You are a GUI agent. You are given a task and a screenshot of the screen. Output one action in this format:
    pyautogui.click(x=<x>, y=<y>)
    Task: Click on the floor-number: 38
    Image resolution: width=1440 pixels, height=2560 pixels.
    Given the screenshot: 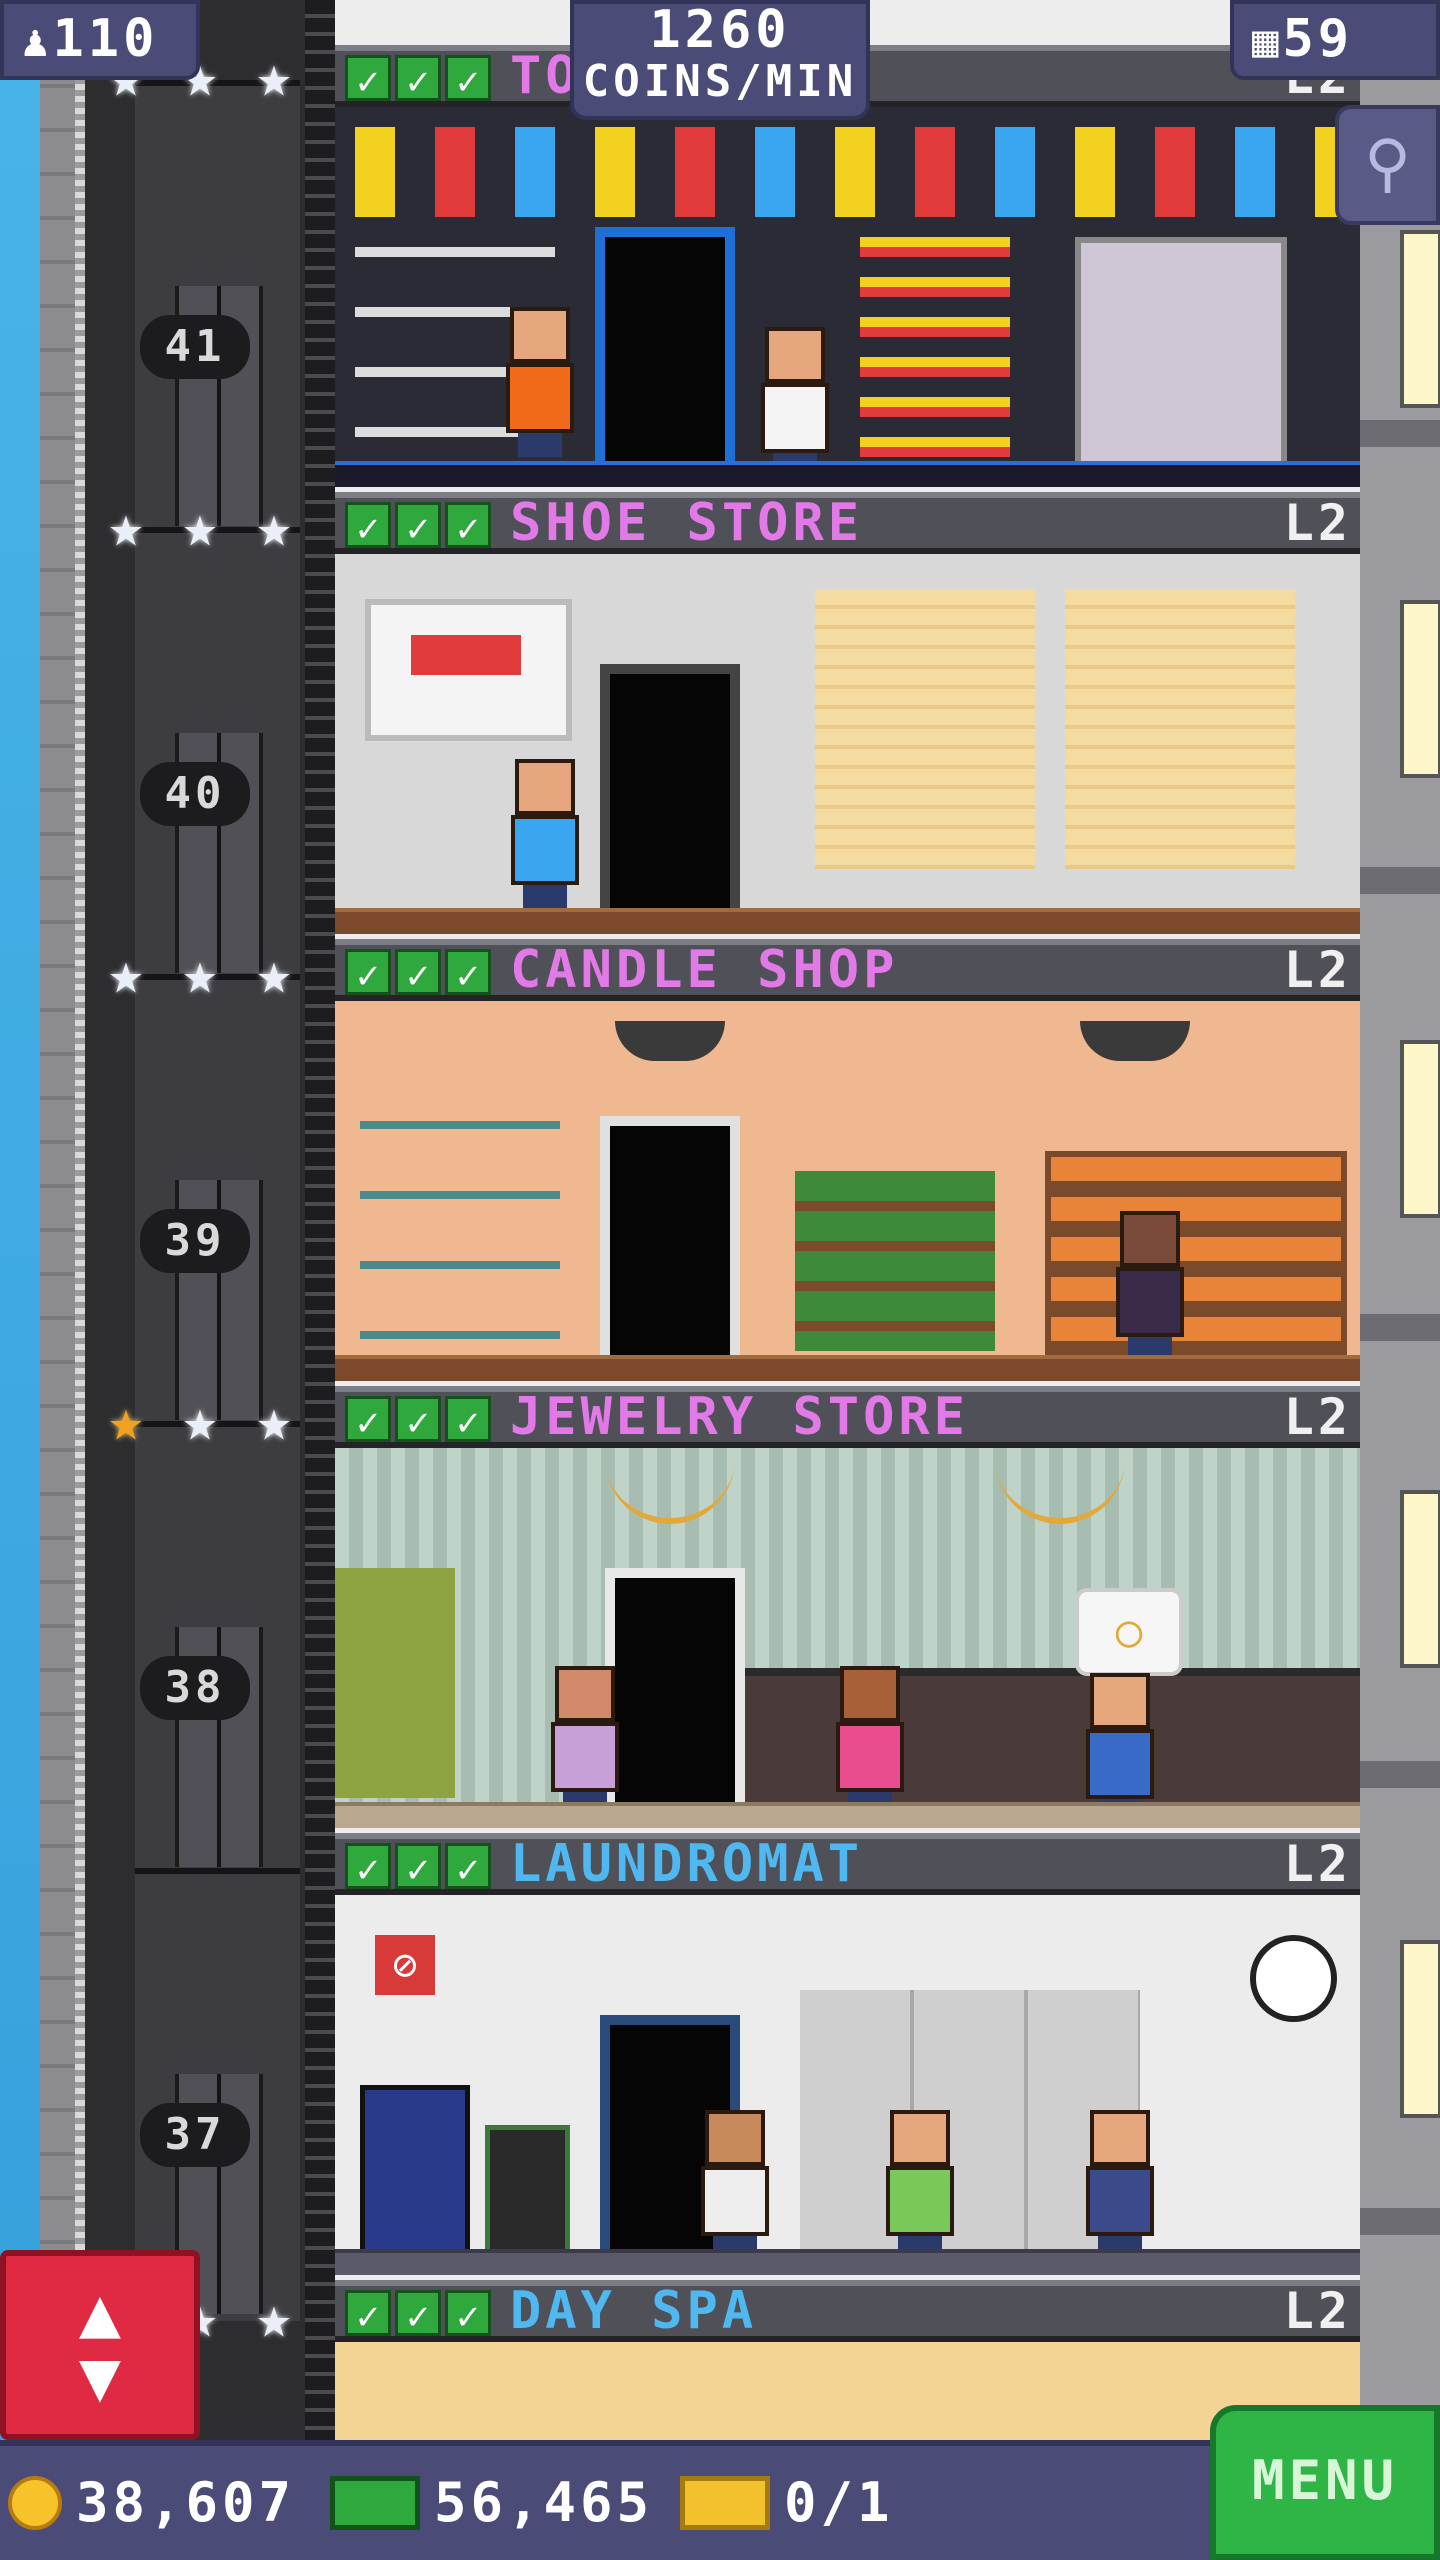 What is the action you would take?
    pyautogui.click(x=195, y=1688)
    